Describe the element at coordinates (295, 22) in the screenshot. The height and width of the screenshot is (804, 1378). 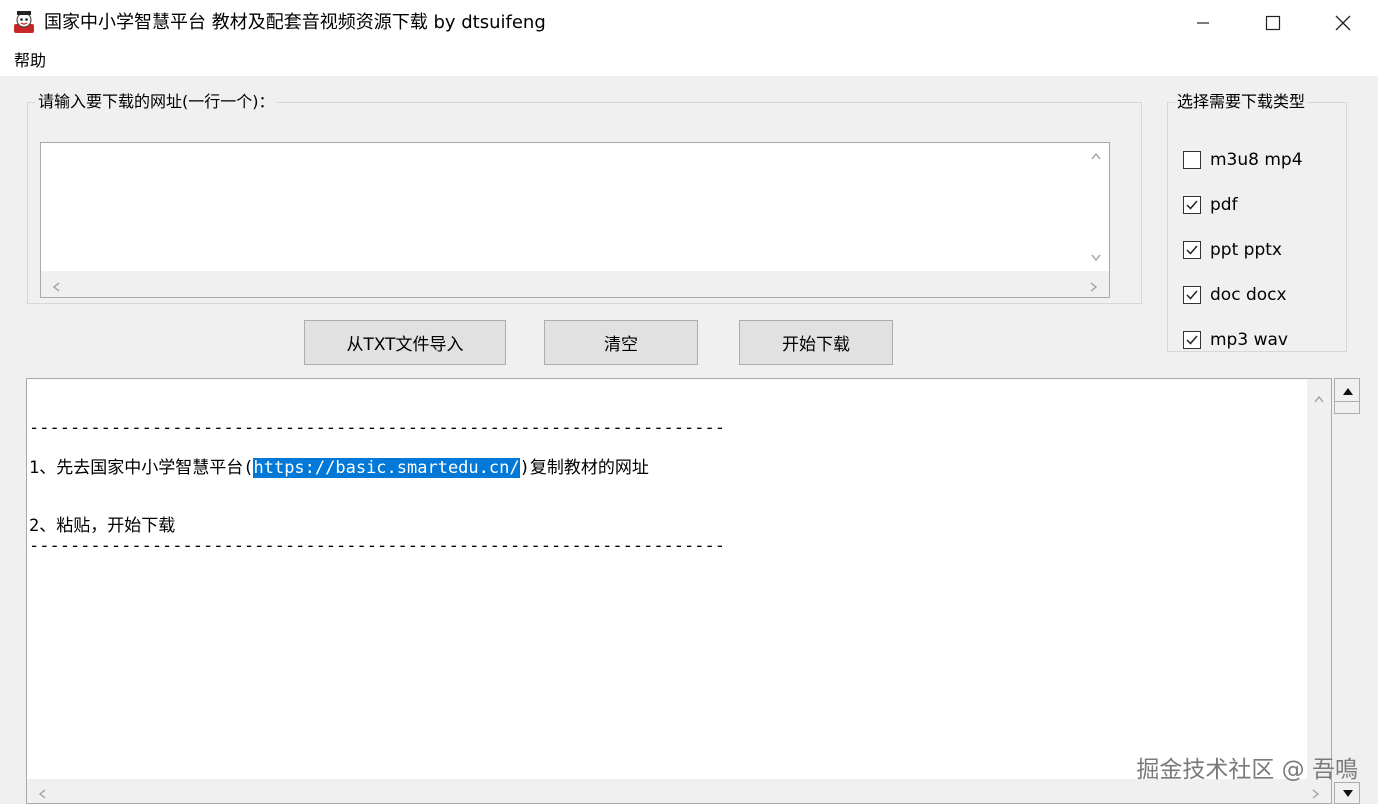
I see `window-title: 国家中小学智慧平台 教材及配套音视频资源下载 by dtsuifeng` at that location.